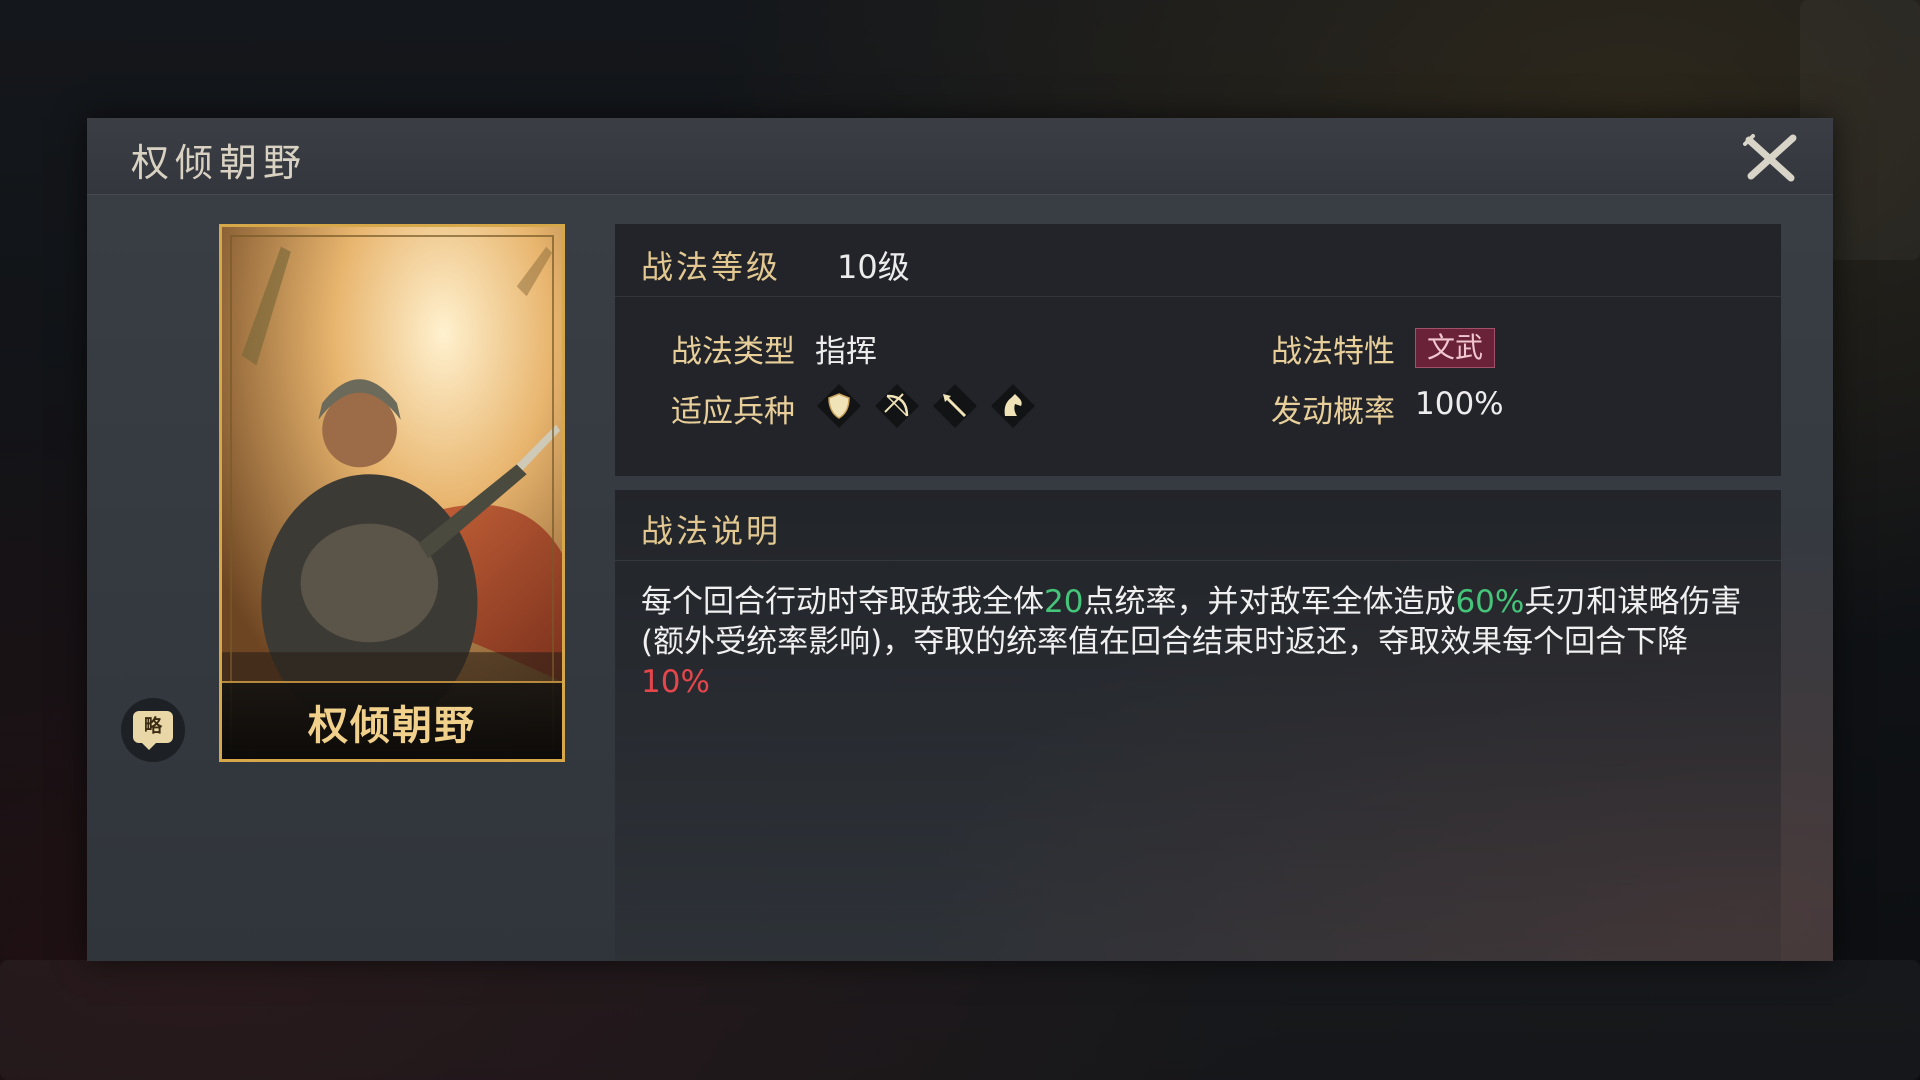 Image resolution: width=1920 pixels, height=1080 pixels. Describe the element at coordinates (392, 725) in the screenshot. I see `card-name: 权倾朝野` at that location.